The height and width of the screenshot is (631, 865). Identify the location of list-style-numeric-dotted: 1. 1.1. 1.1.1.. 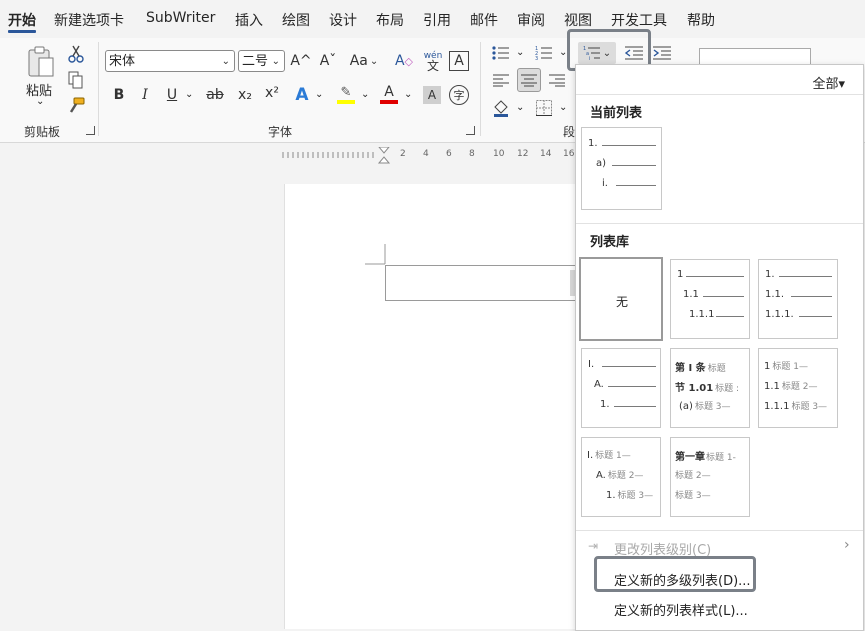
(798, 299).